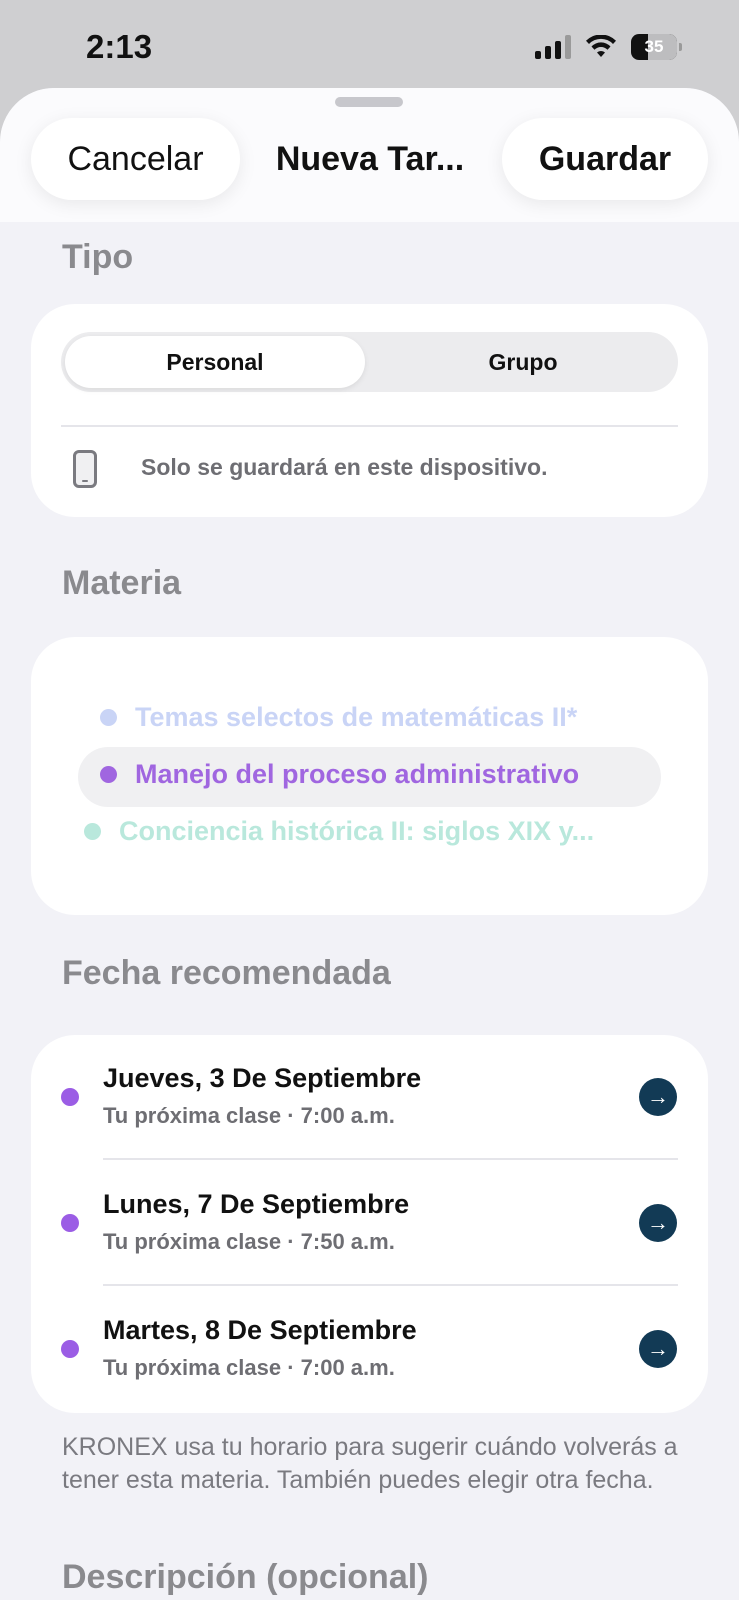 The width and height of the screenshot is (739, 1600). I want to click on picker-option-label: Temas selectos de matemáticas II*, so click(356, 717).